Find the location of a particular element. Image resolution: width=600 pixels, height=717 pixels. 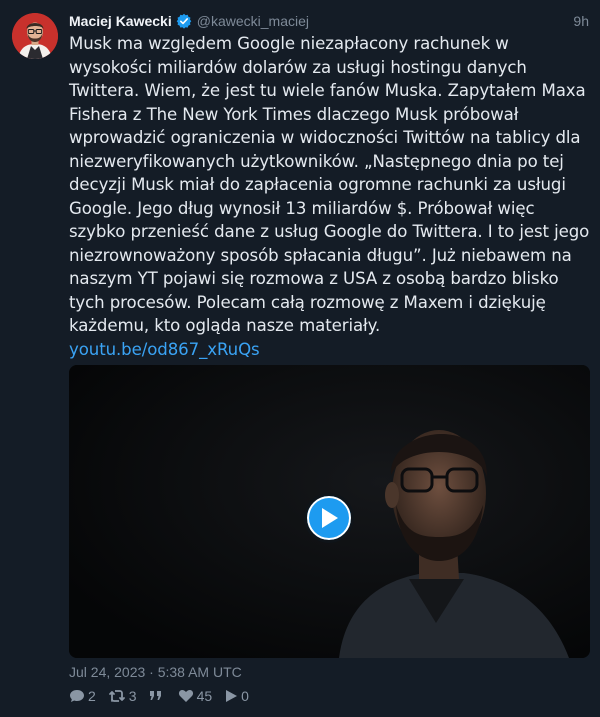

author-handle: @kawecki_maciej is located at coordinates (253, 21).